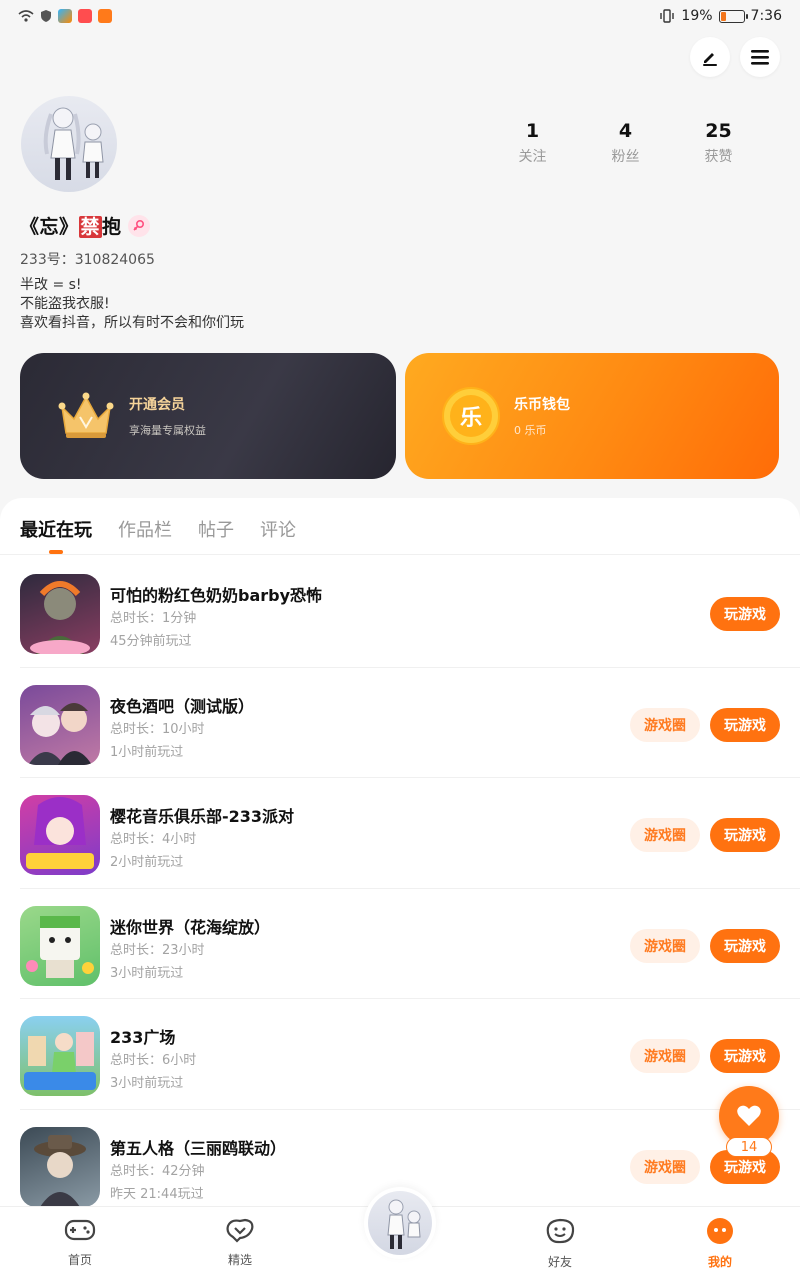  I want to click on nav-label: 我的, so click(719, 1262).